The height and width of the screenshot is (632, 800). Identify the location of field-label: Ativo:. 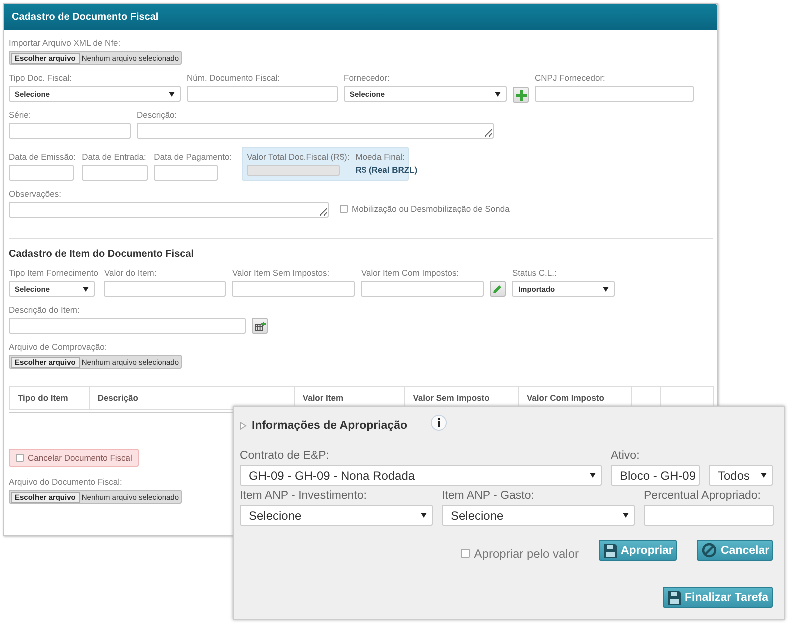
(626, 456).